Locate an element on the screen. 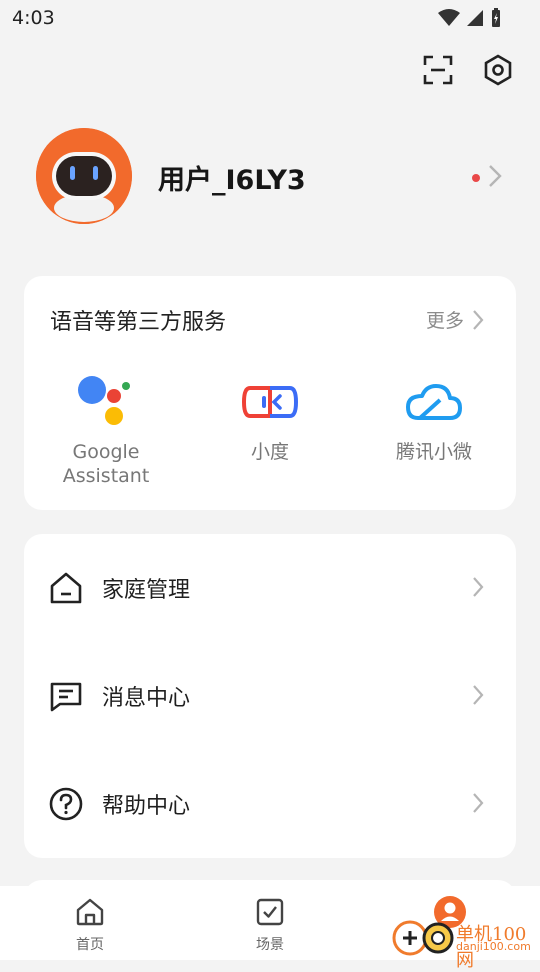 This screenshot has width=540, height=972. tencent-xiaowei-cloud-icon is located at coordinates (434, 402).